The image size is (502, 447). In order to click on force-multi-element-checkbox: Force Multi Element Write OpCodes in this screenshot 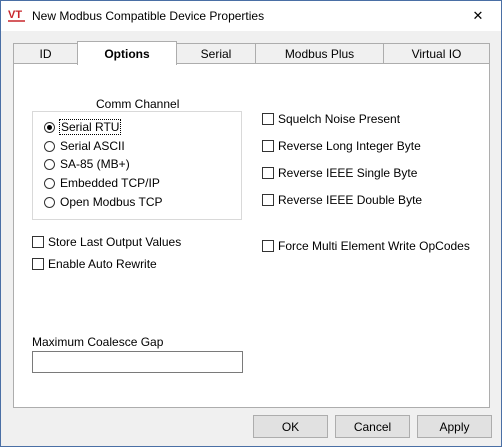, I will do `click(366, 246)`.